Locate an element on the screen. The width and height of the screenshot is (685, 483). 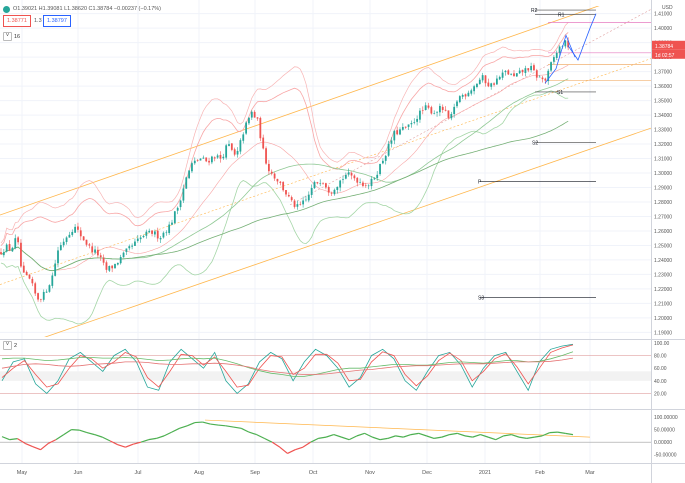
buy-price-button: 1.38797 is located at coordinates (57, 21).